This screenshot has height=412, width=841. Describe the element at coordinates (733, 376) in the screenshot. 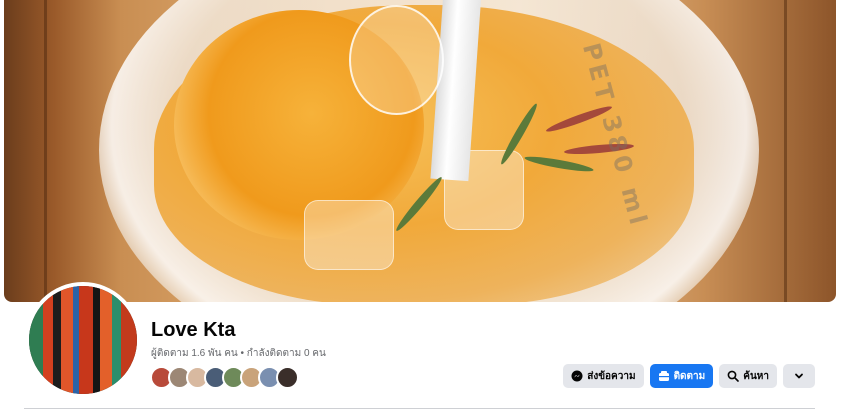

I see `search-icon` at that location.